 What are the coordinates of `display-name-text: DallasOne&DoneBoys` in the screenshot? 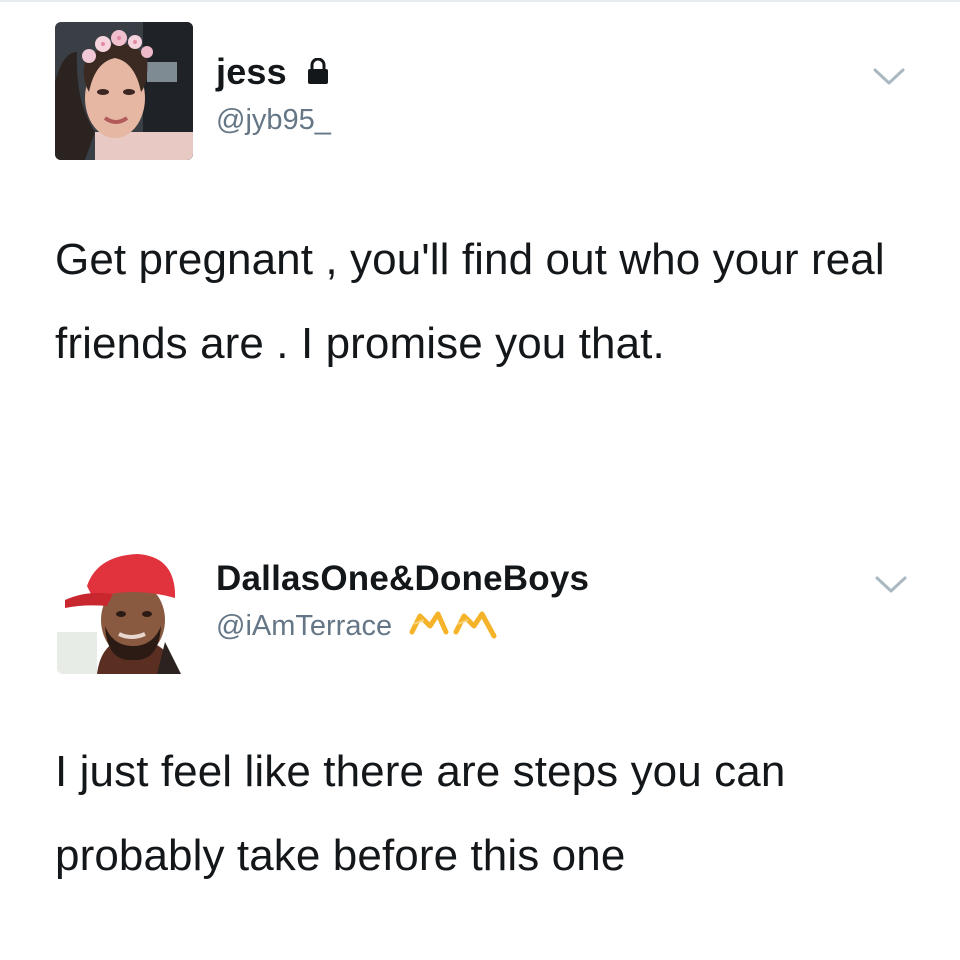 It's located at (403, 578).